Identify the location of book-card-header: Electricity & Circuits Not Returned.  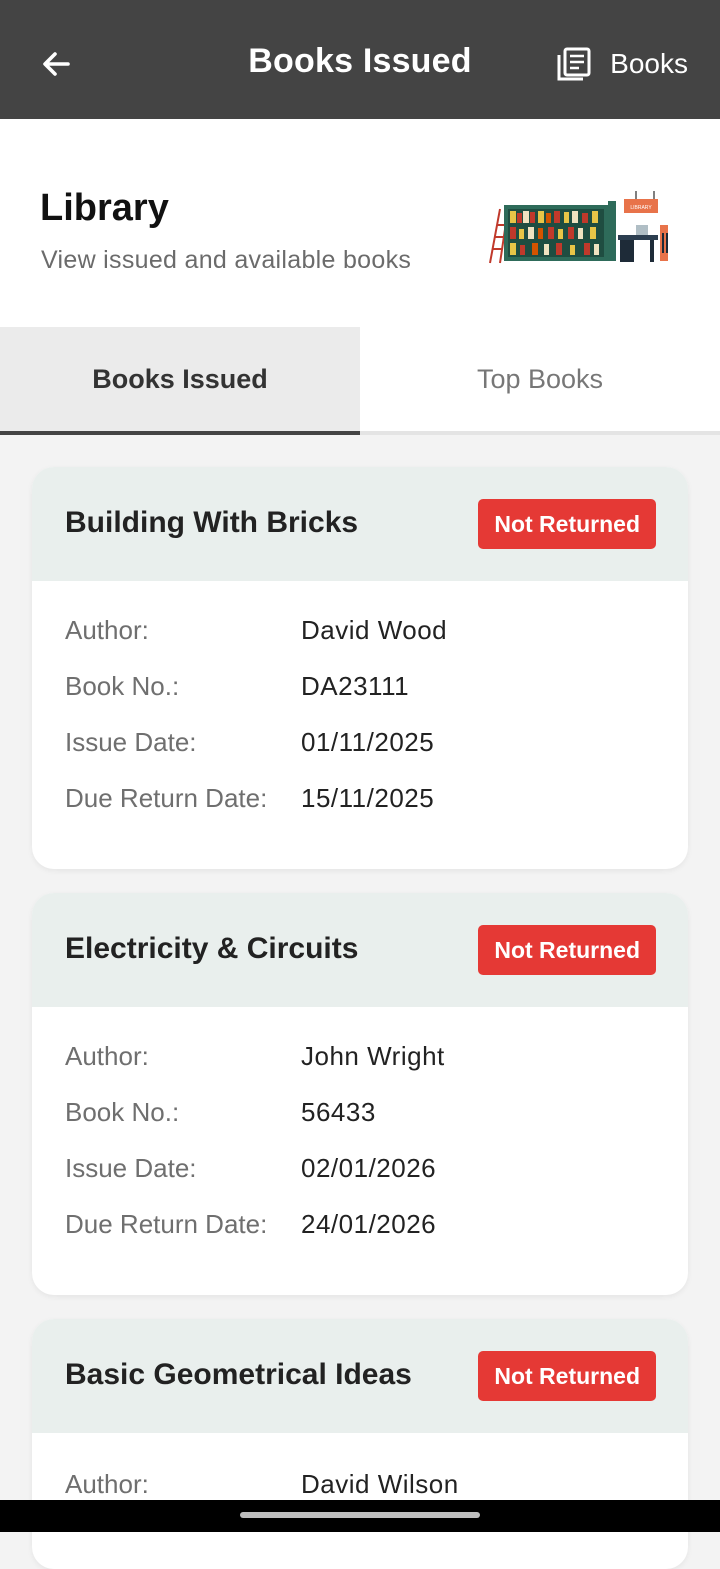
(360, 950).